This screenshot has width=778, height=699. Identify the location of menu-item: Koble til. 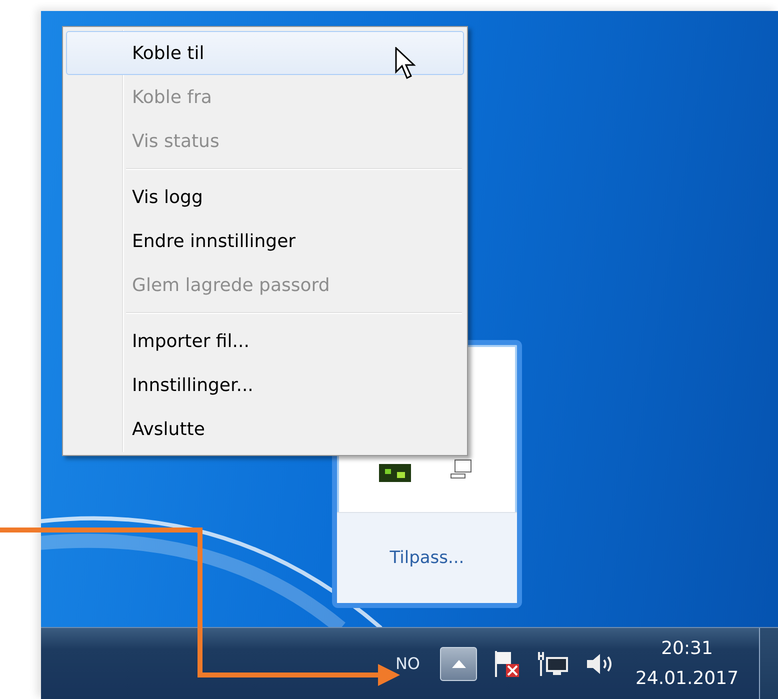
(265, 53).